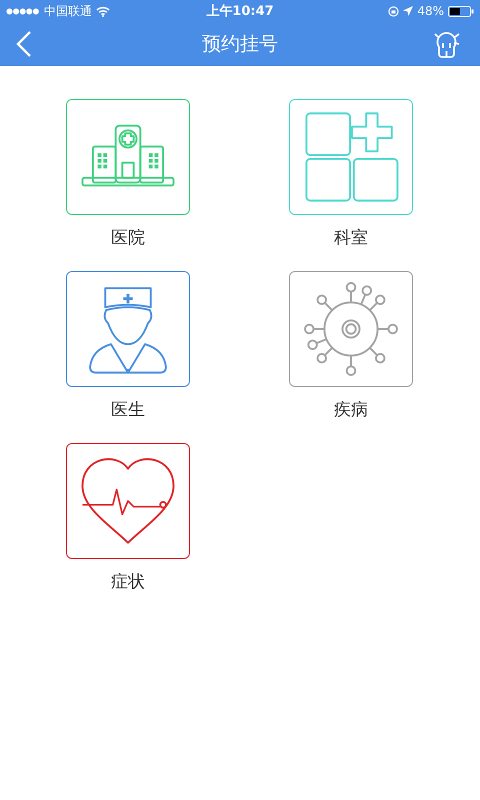  I want to click on page-title: 预约挂号, so click(240, 44).